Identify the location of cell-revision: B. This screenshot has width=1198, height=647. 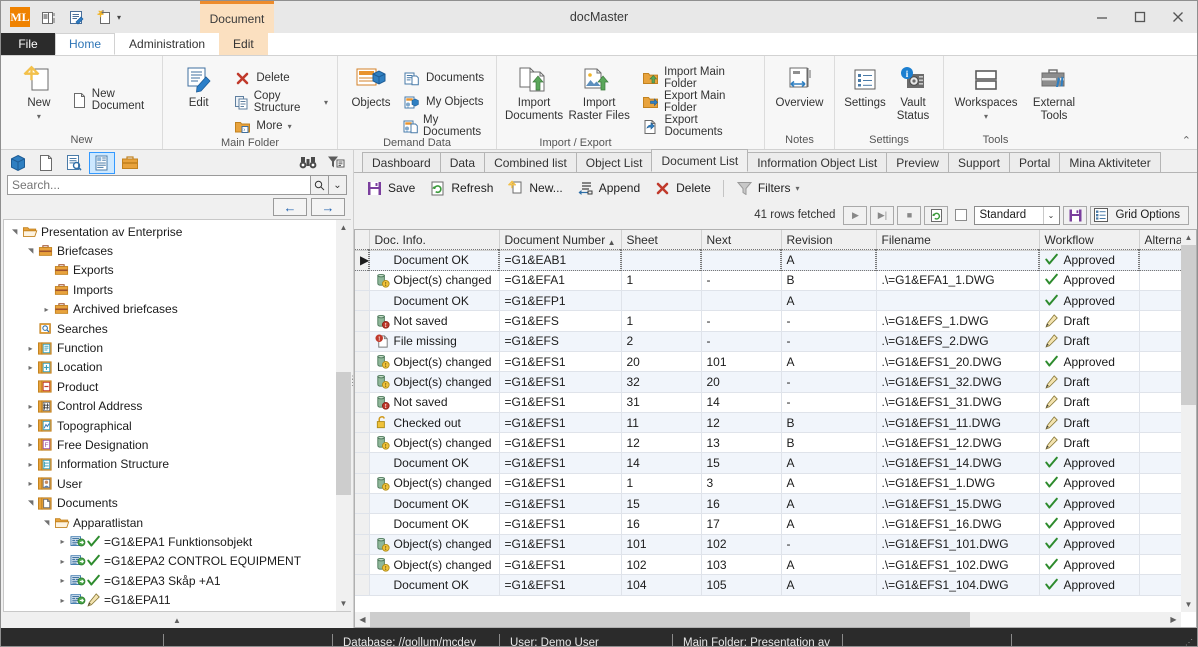
(829, 281).